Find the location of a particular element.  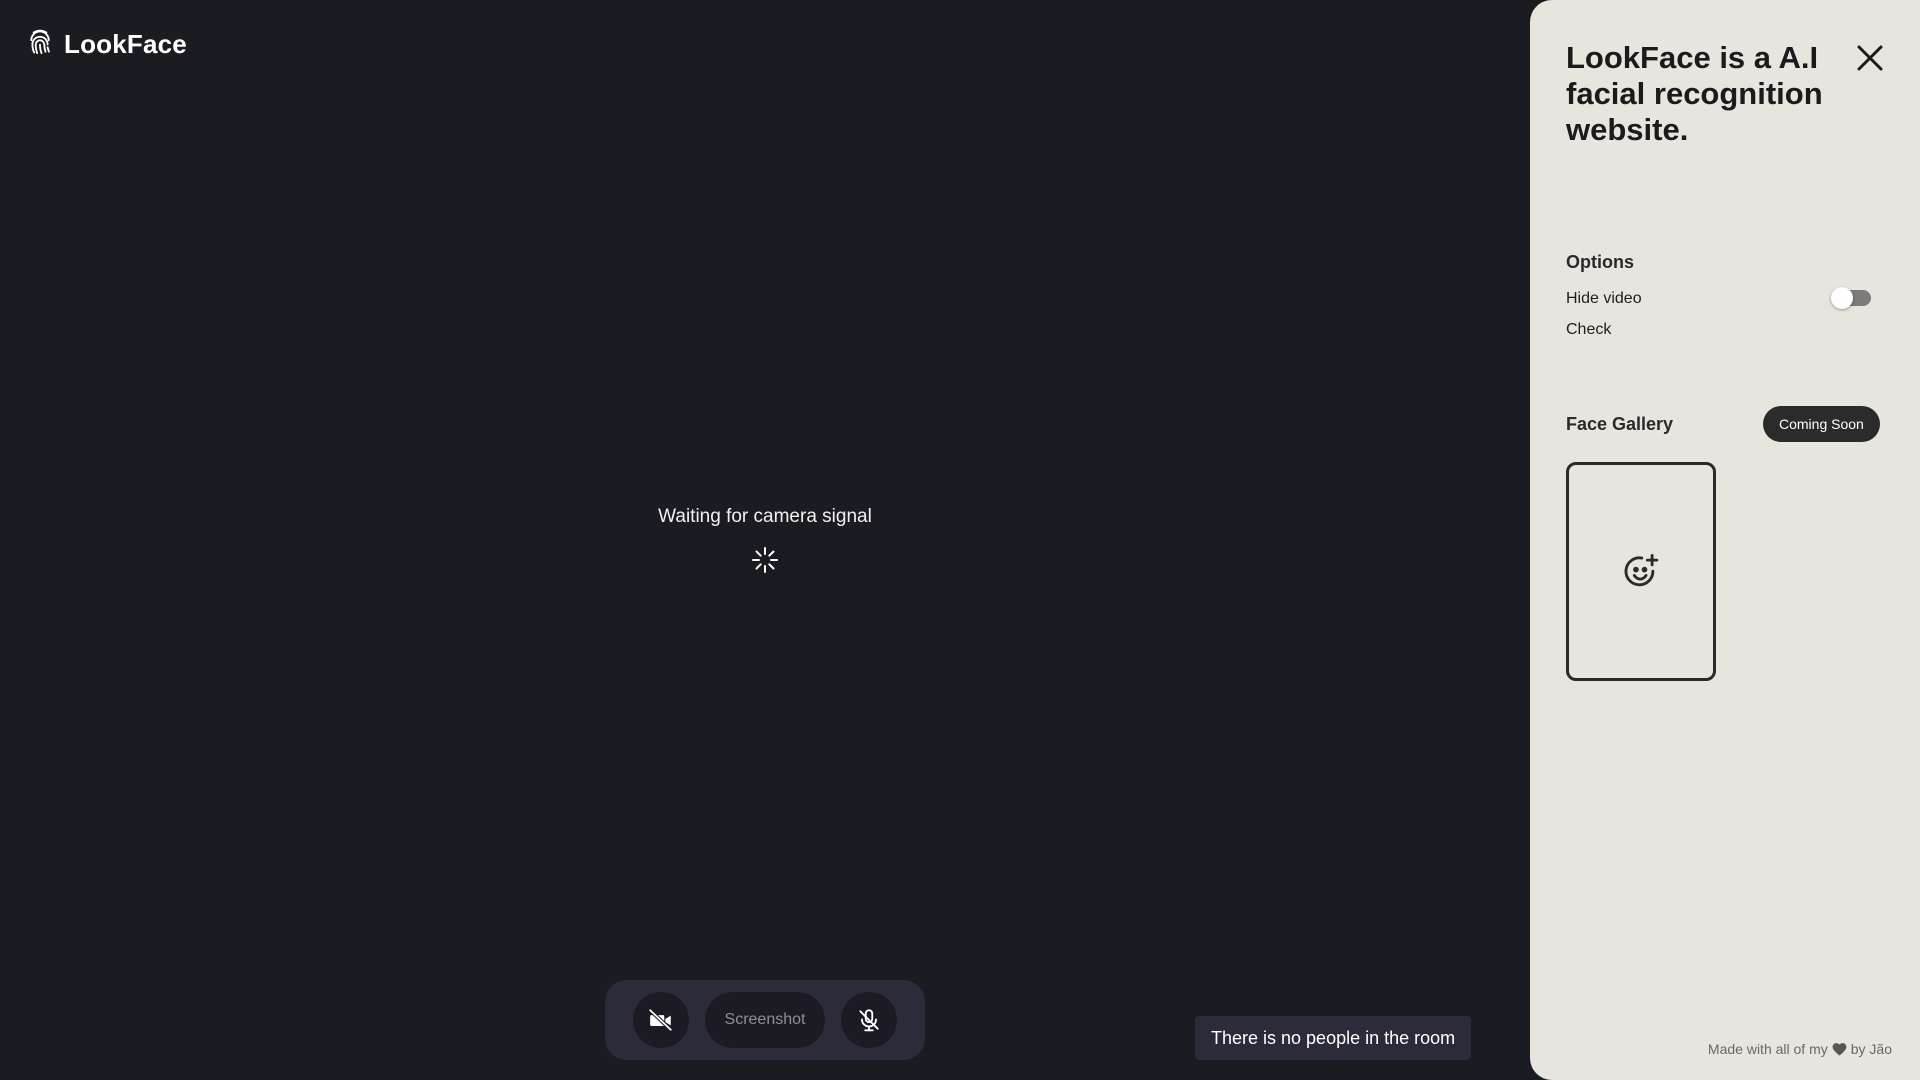

brand-name: LookFace is located at coordinates (125, 44).